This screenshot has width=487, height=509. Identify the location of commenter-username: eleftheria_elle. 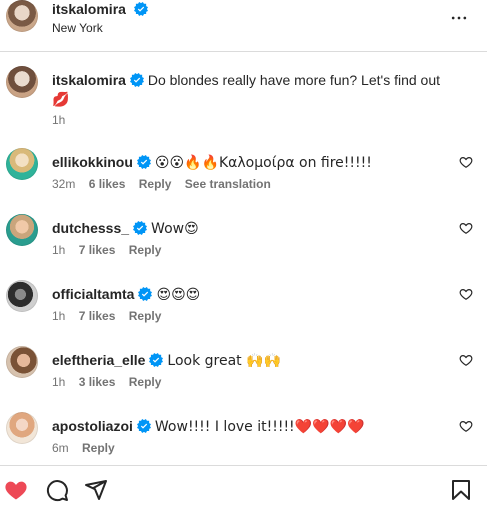
(98, 360).